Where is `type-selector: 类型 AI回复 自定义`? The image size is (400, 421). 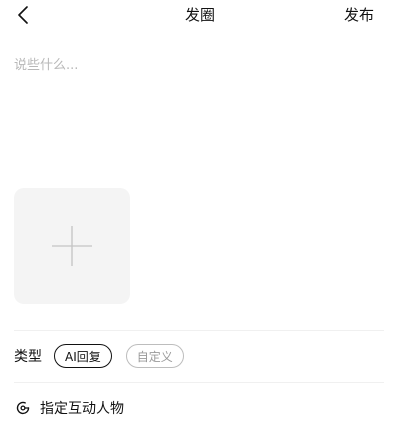 type-selector: 类型 AI回复 自定义 is located at coordinates (106, 356).